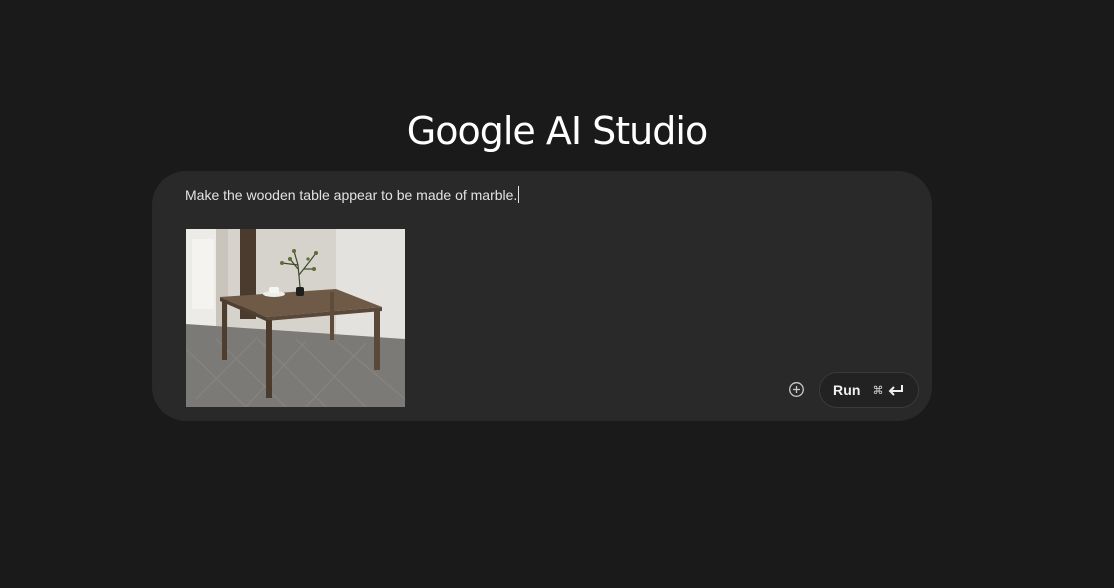  What do you see at coordinates (895, 390) in the screenshot?
I see `enter-arrow-icon` at bounding box center [895, 390].